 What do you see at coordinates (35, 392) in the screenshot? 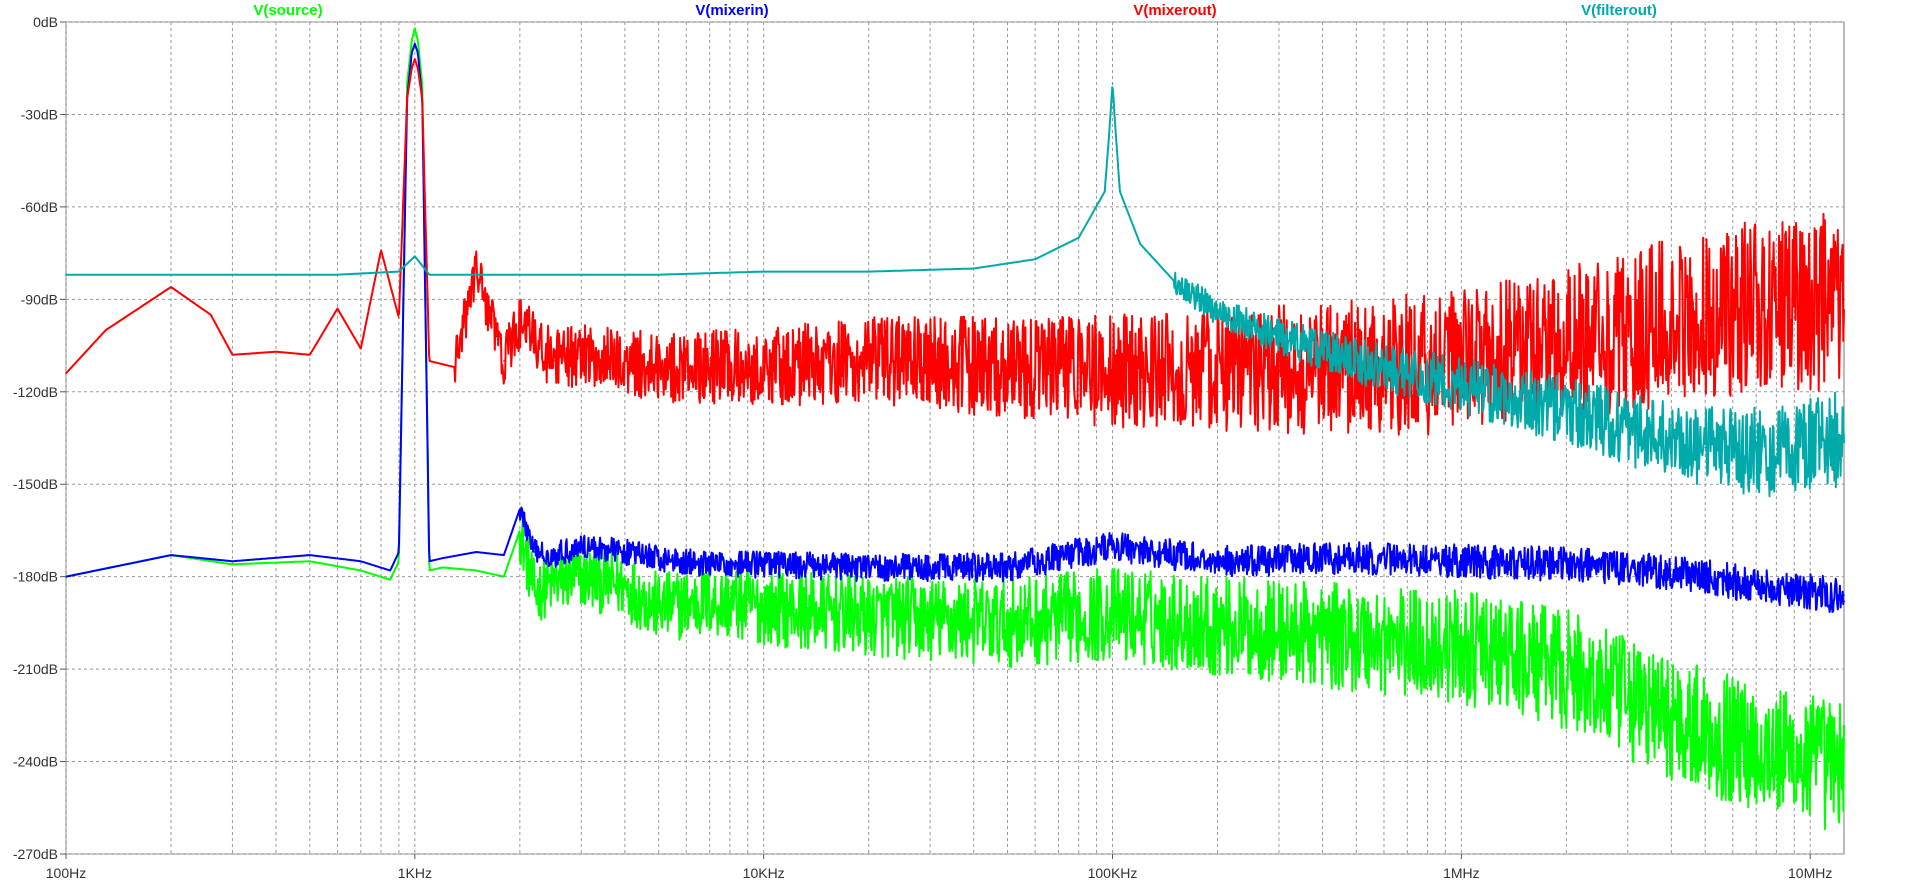
I see `y-tick-label: -120dB` at bounding box center [35, 392].